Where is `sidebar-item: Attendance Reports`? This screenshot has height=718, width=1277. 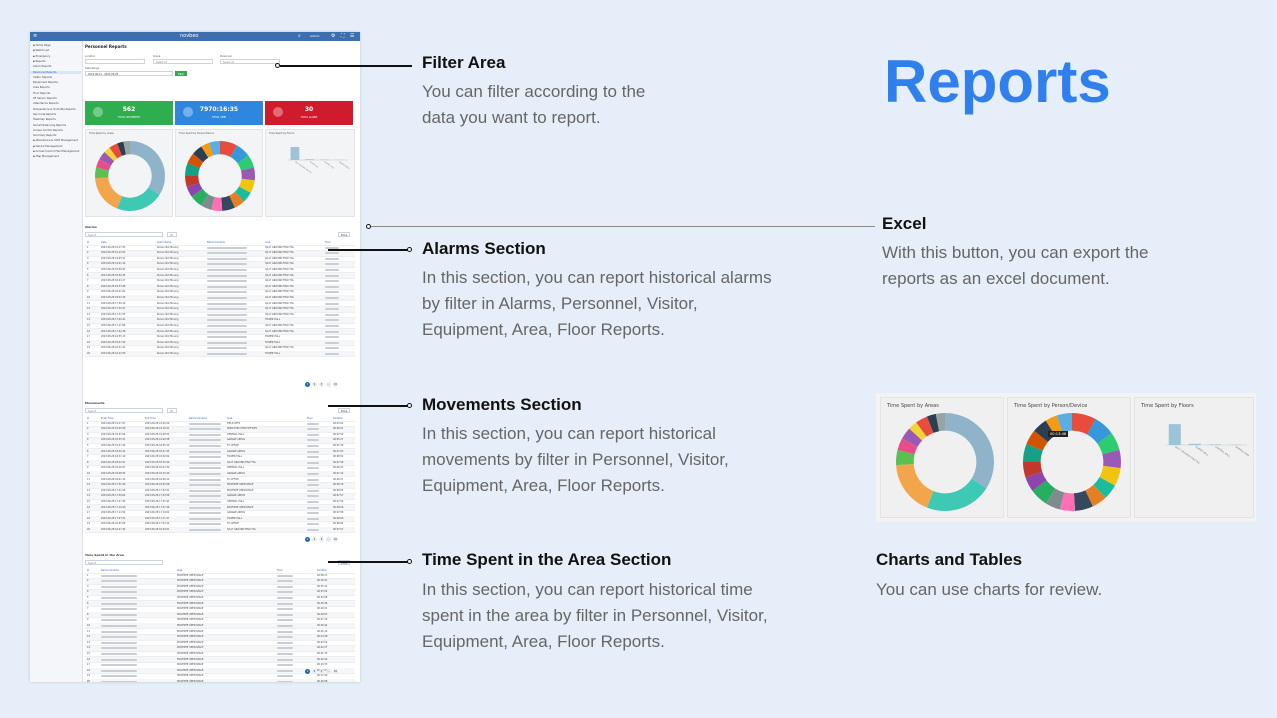
sidebar-item: Attendance Reports is located at coordinates (46, 103).